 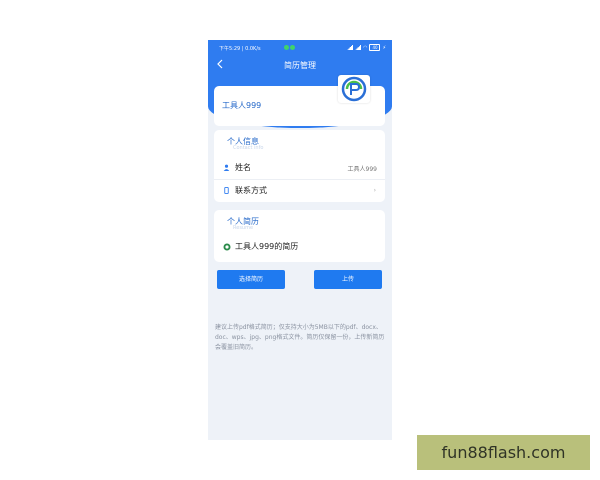 I want to click on name-row: 姓名 工具人999, so click(x=299, y=168).